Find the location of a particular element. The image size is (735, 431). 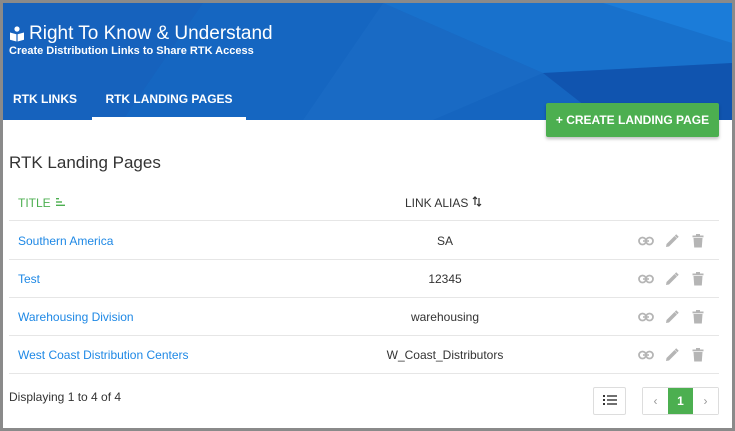

table-row: Warehousing Division warehousing is located at coordinates (364, 317).